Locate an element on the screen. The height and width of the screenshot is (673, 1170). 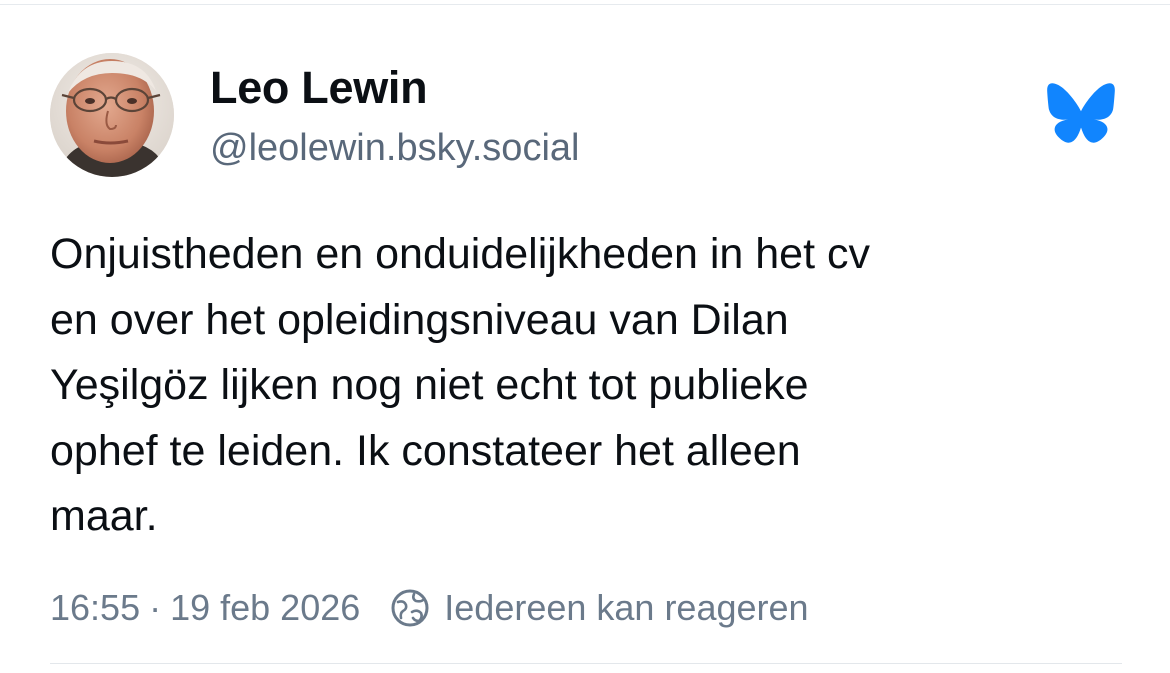
avatar is located at coordinates (112, 115).